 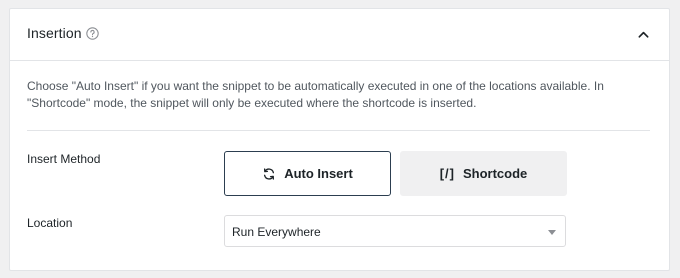 What do you see at coordinates (395, 231) in the screenshot?
I see `location-select: Run Everywhere` at bounding box center [395, 231].